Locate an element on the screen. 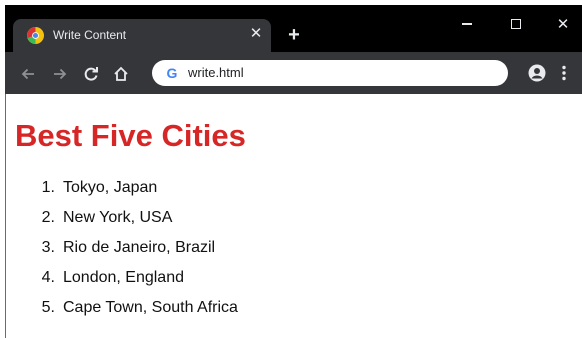  kebab-menu-icon is located at coordinates (564, 73).